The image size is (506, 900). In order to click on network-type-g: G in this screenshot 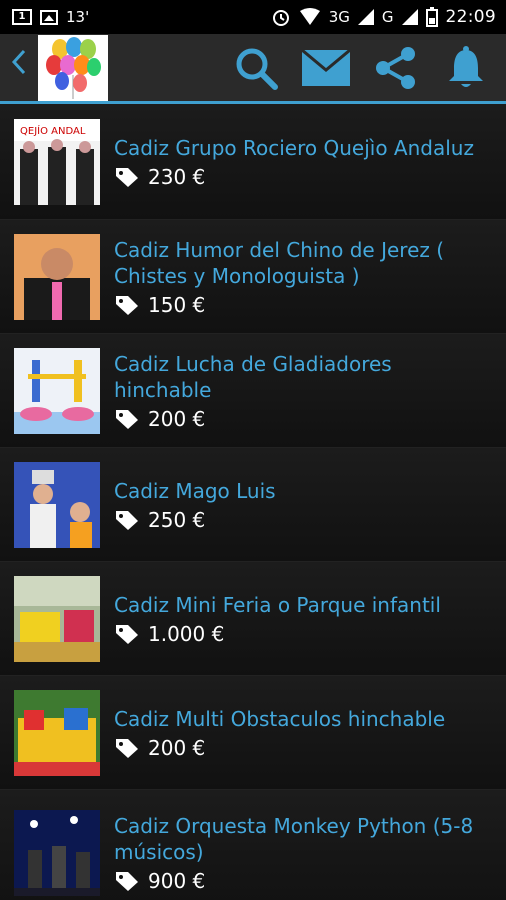, I will do `click(387, 17)`.